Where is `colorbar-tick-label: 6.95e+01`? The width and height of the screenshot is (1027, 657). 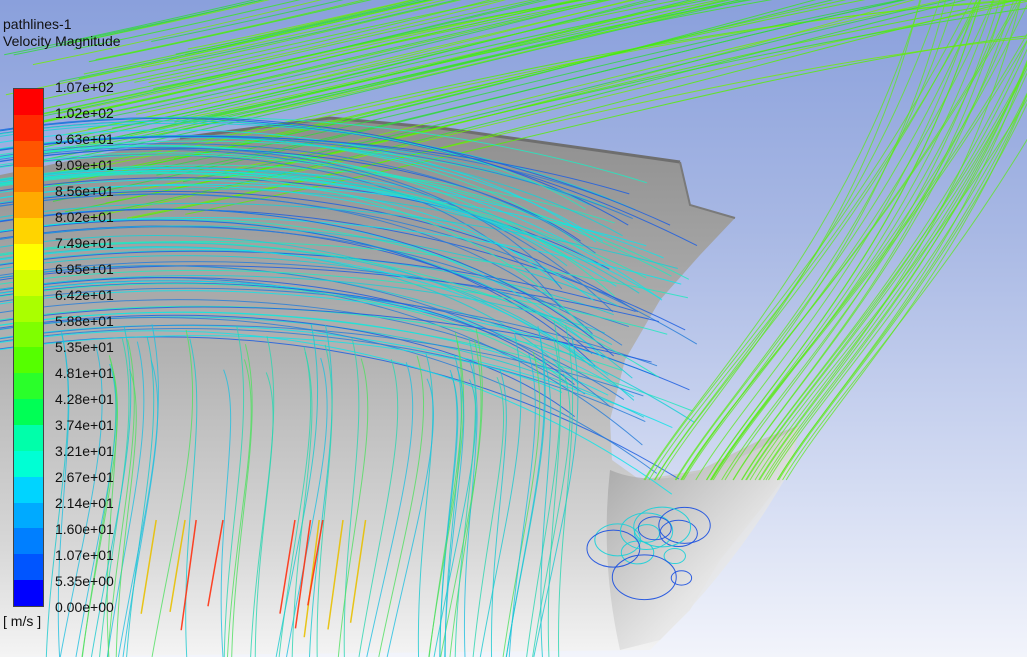 colorbar-tick-label: 6.95e+01 is located at coordinates (84, 269).